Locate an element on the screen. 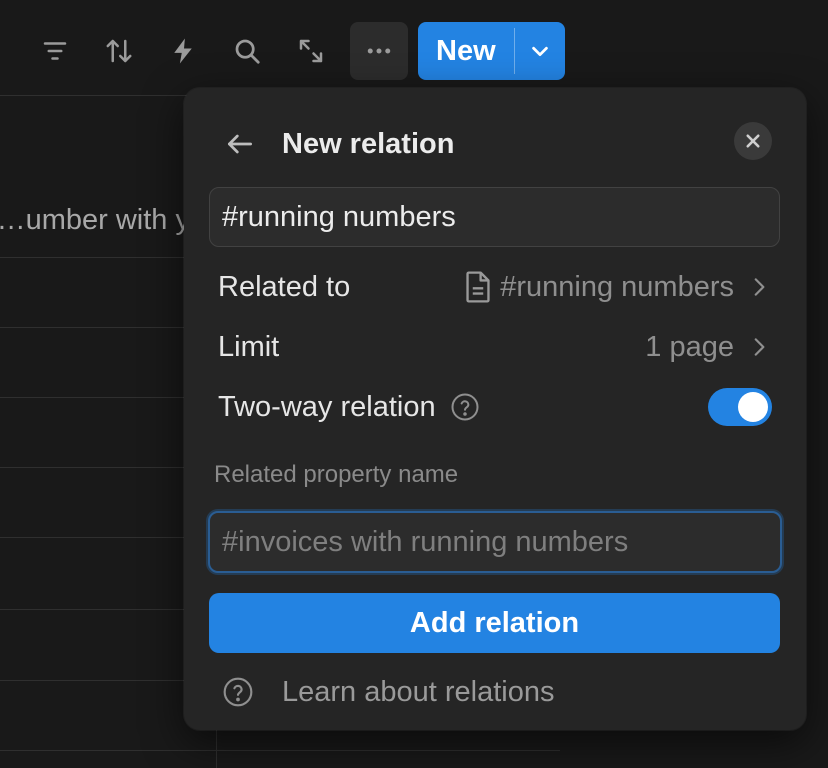 The width and height of the screenshot is (828, 768). database-toolbar: New is located at coordinates (297, 51).